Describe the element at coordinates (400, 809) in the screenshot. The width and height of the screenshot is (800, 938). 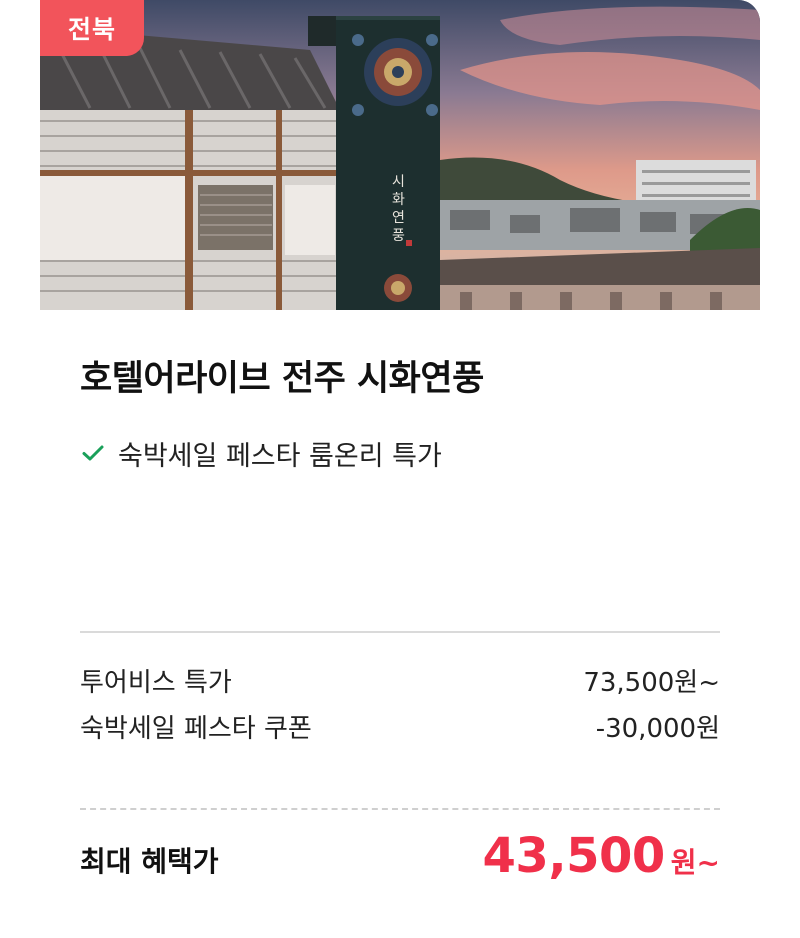
I see `total-divider` at that location.